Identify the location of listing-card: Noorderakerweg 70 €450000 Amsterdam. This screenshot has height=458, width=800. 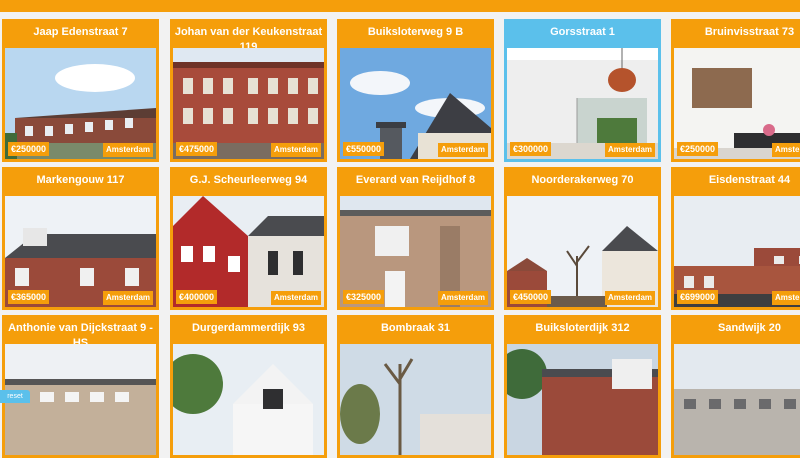
(582, 238).